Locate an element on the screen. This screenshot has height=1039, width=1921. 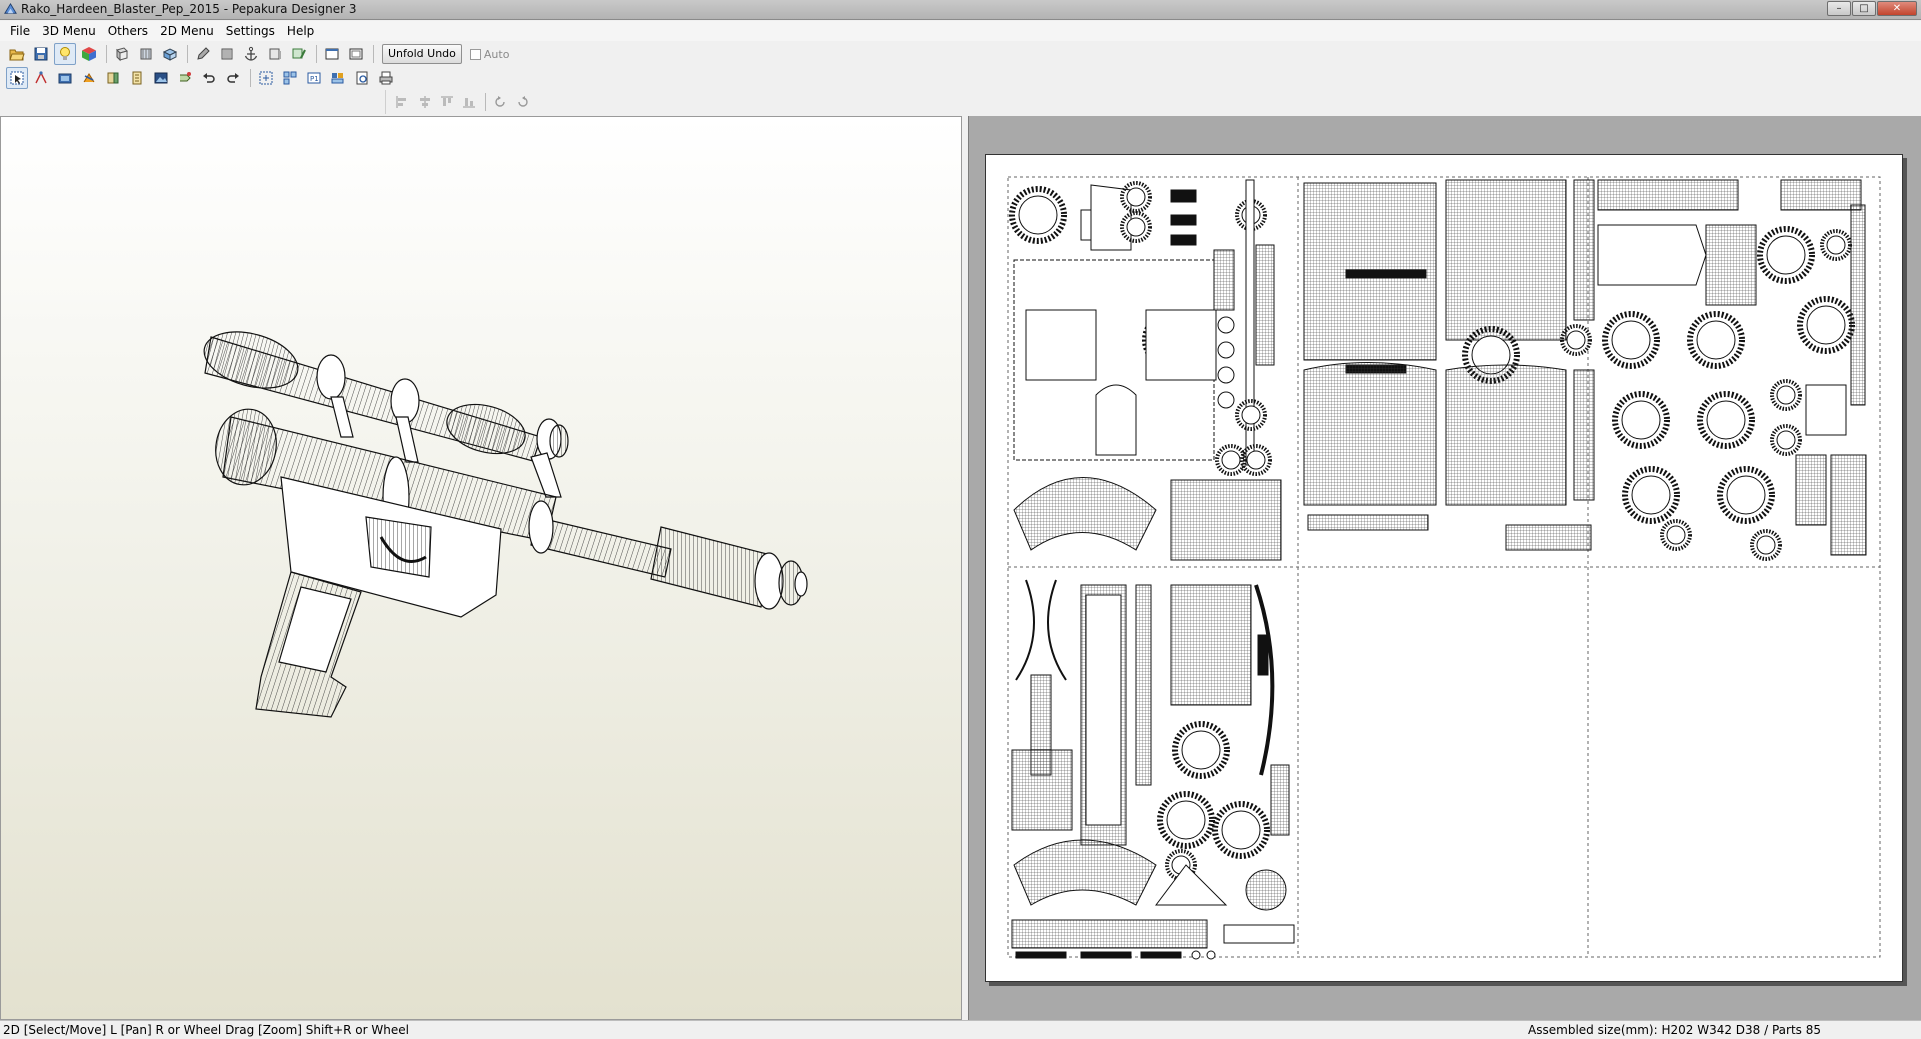
menu-file: File is located at coordinates (20, 31).